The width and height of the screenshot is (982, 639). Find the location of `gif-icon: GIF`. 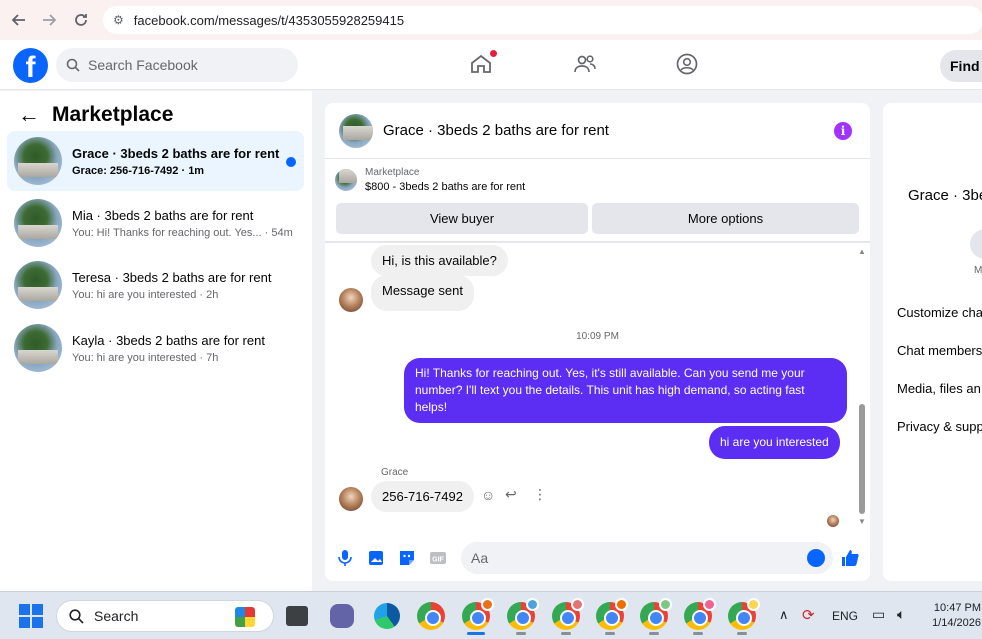

gif-icon: GIF is located at coordinates (439, 559).